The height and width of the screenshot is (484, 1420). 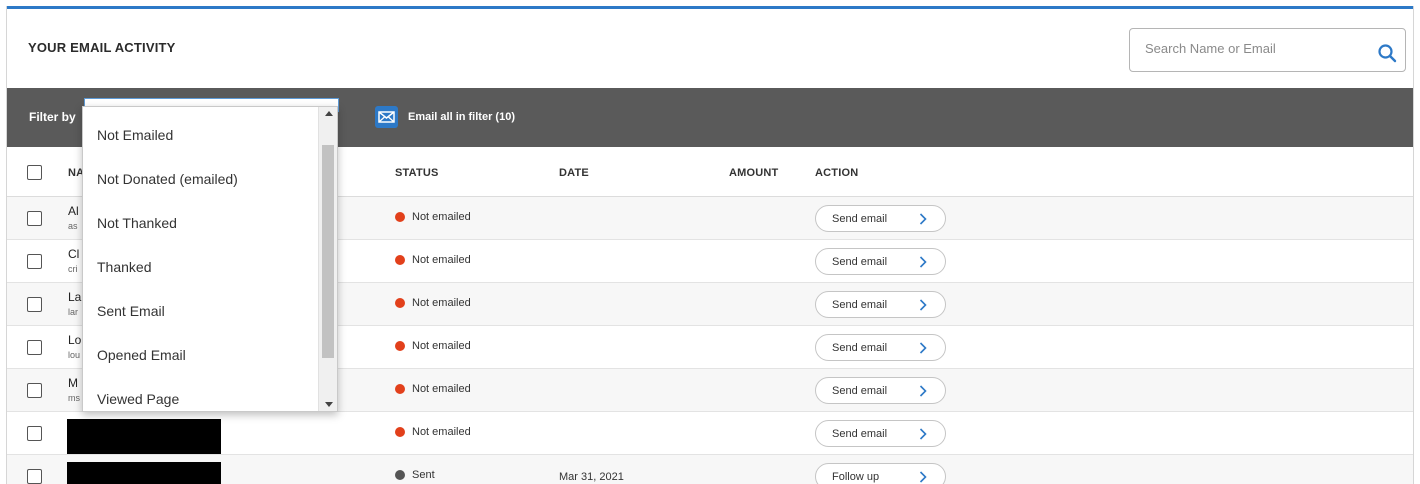 I want to click on dropdown-scrollbar, so click(x=327, y=259).